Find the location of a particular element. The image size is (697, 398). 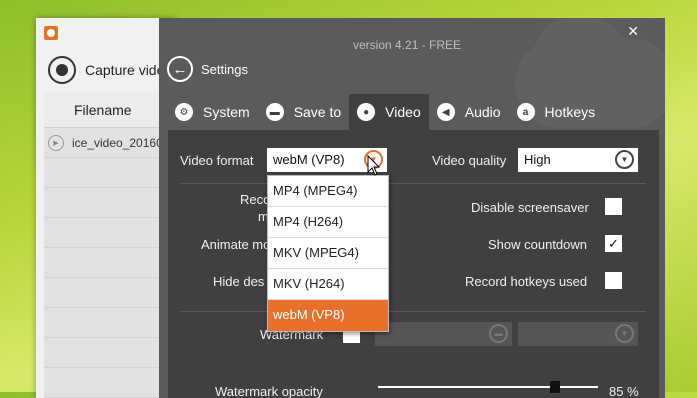

video-format-value: webM (VP8) is located at coordinates (309, 159).